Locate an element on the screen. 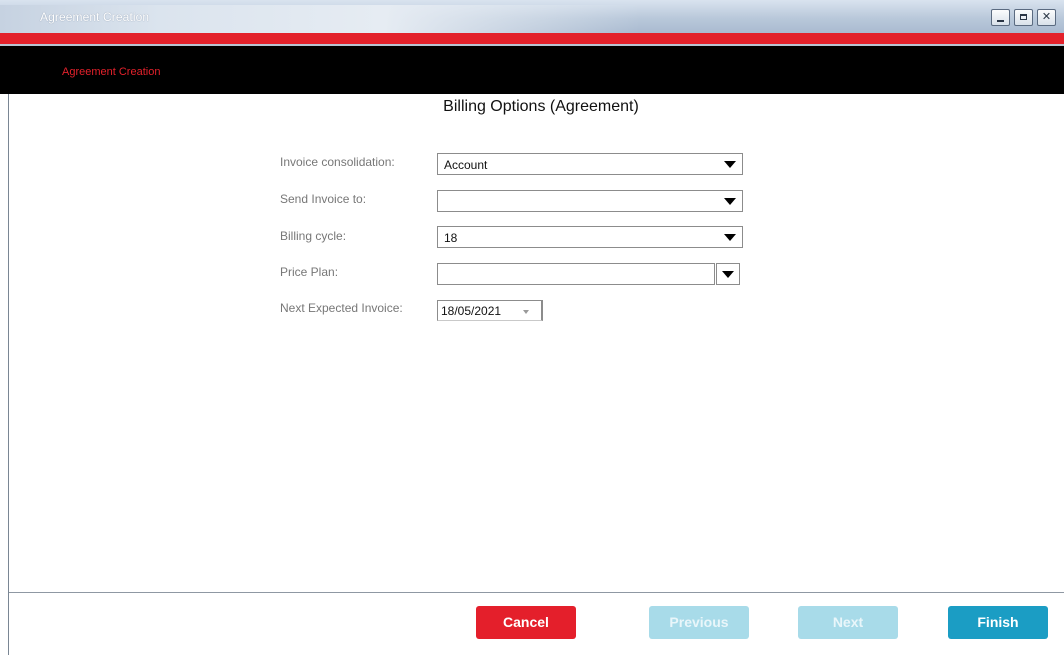 Image resolution: width=1064 pixels, height=655 pixels. accent-strip is located at coordinates (532, 38).